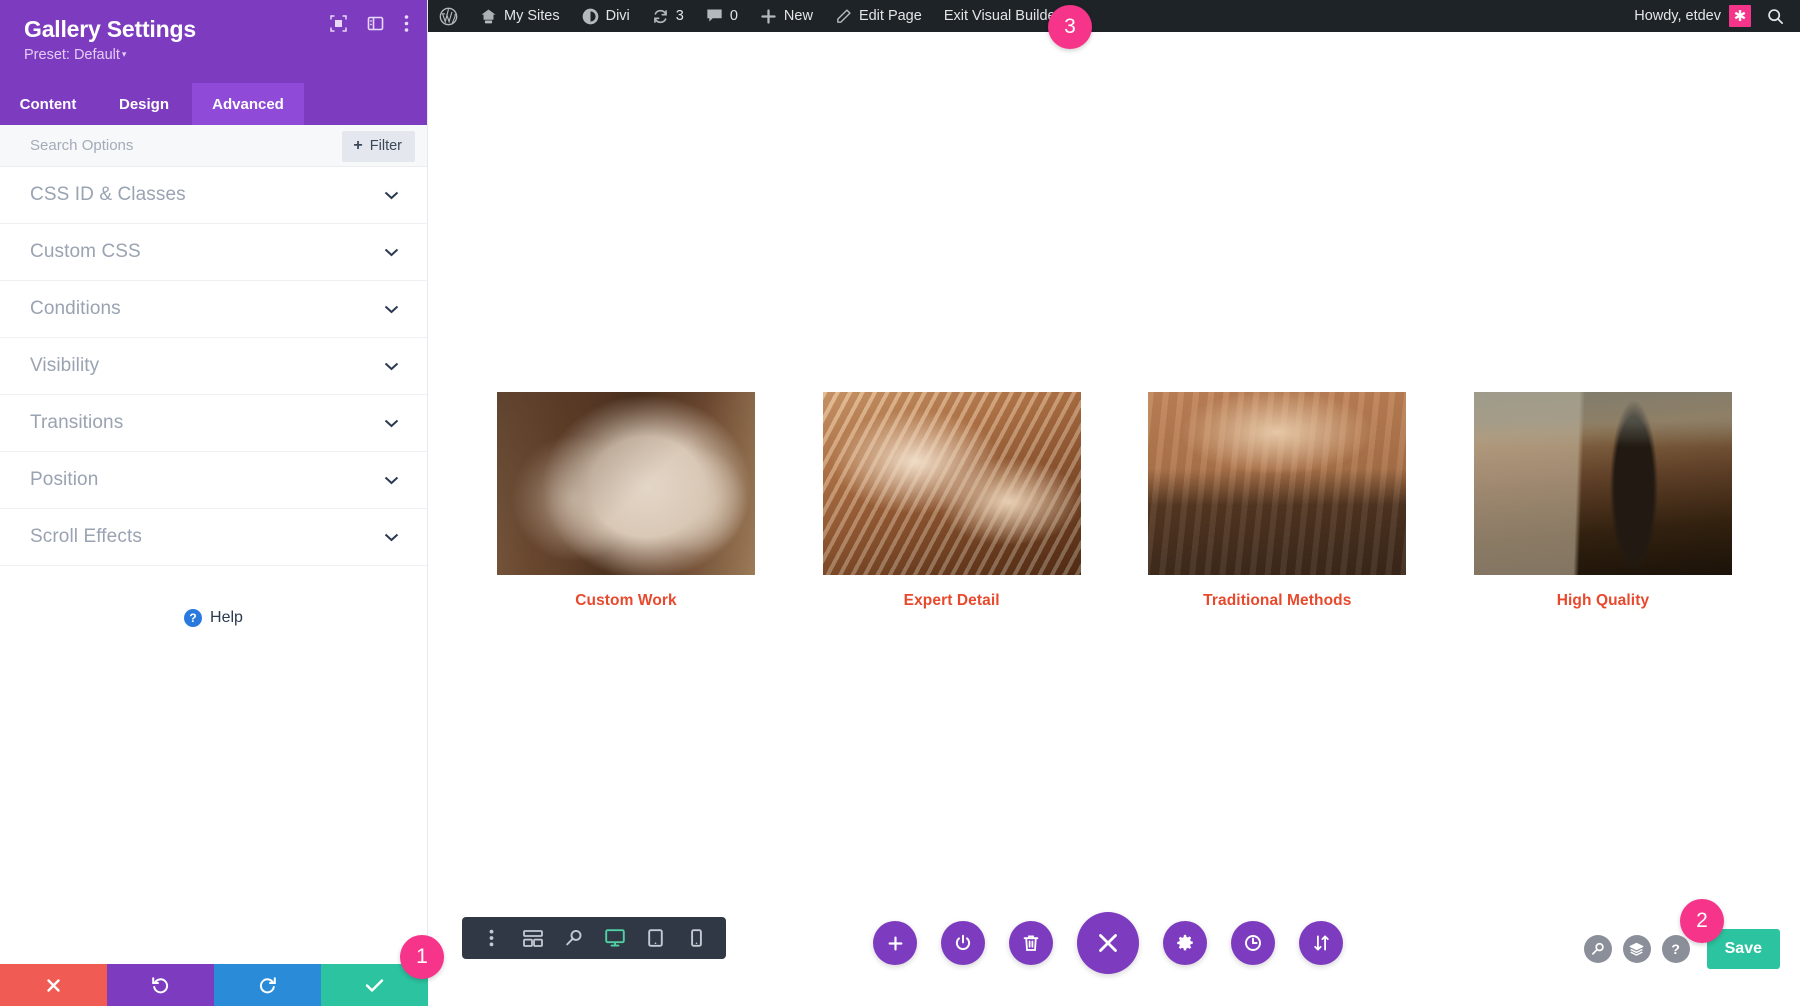 The width and height of the screenshot is (1800, 1006). I want to click on accordion-label: Scroll Effects, so click(86, 536).